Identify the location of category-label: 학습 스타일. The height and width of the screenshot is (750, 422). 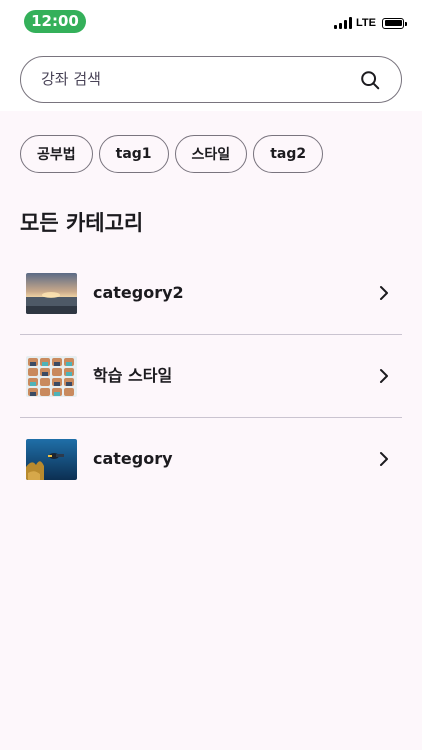
(133, 375).